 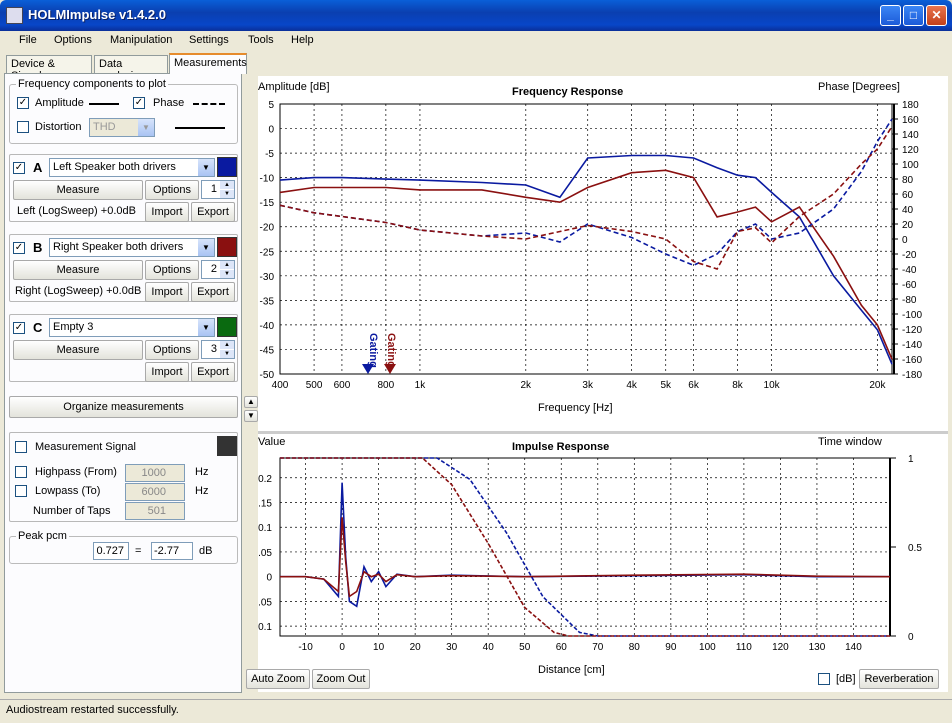 I want to click on amplitude-tick: -30, so click(x=267, y=277).